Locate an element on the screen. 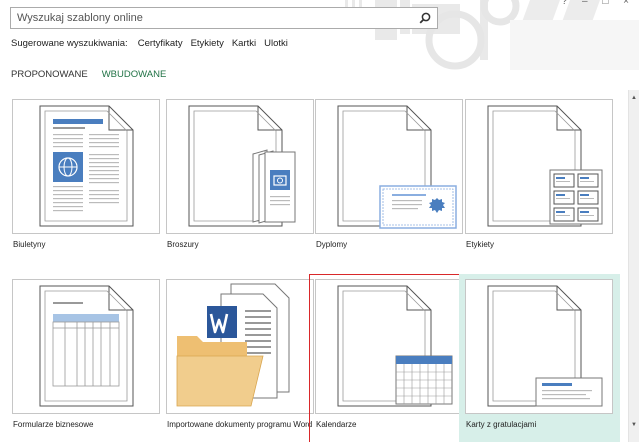 This screenshot has width=639, height=442. template-label: Broszury is located at coordinates (183, 244).